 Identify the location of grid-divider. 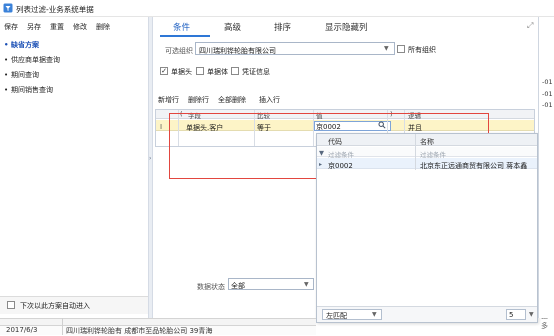
(62, 326).